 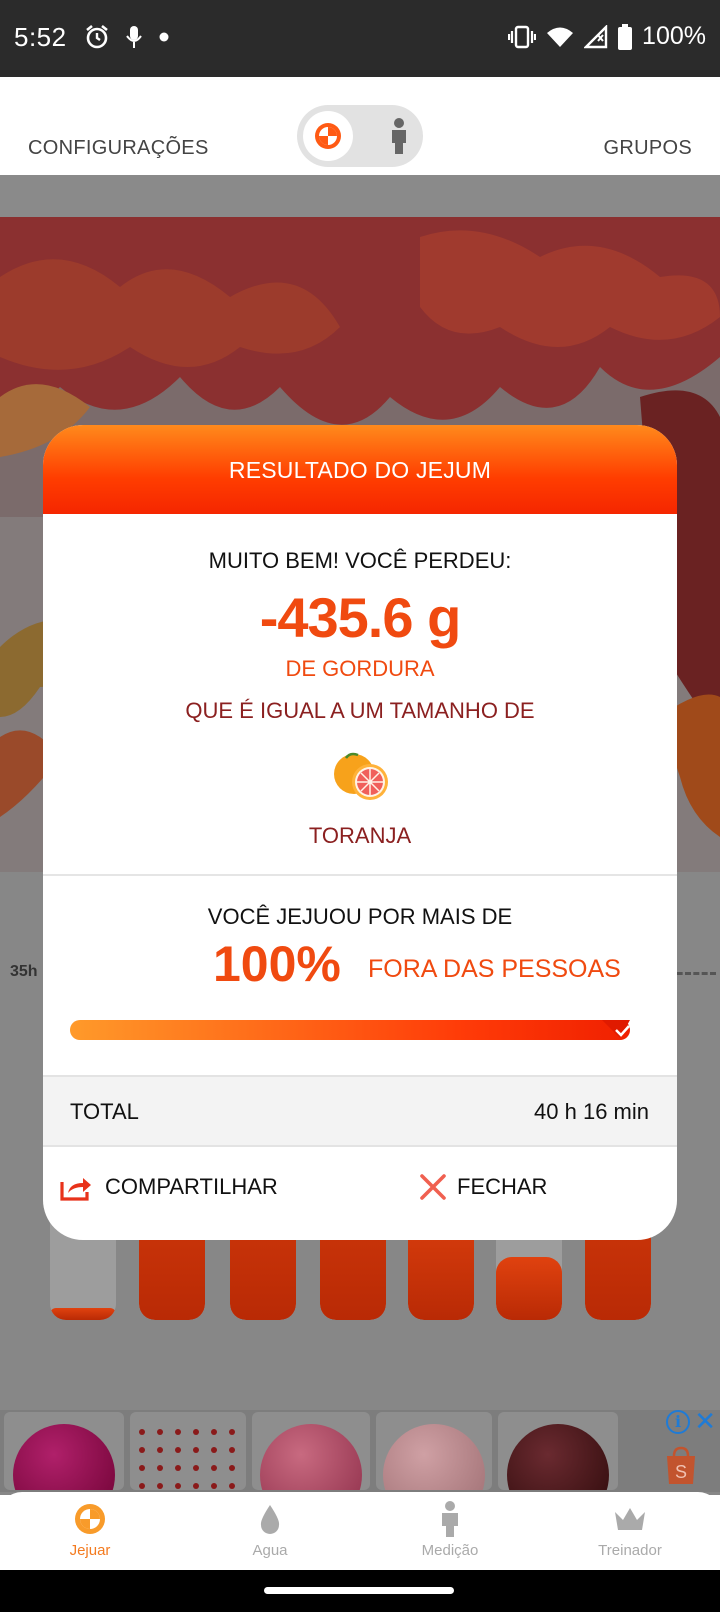 I want to click on dialog-title: RESULTADO DO JEJUM, so click(x=360, y=470).